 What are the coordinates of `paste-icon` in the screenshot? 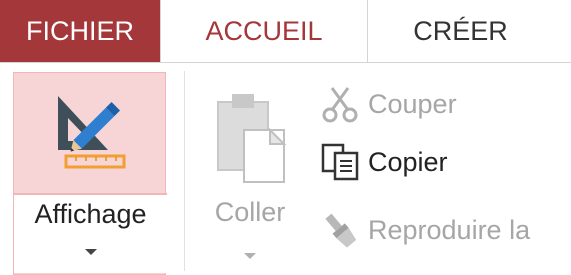 It's located at (252, 138).